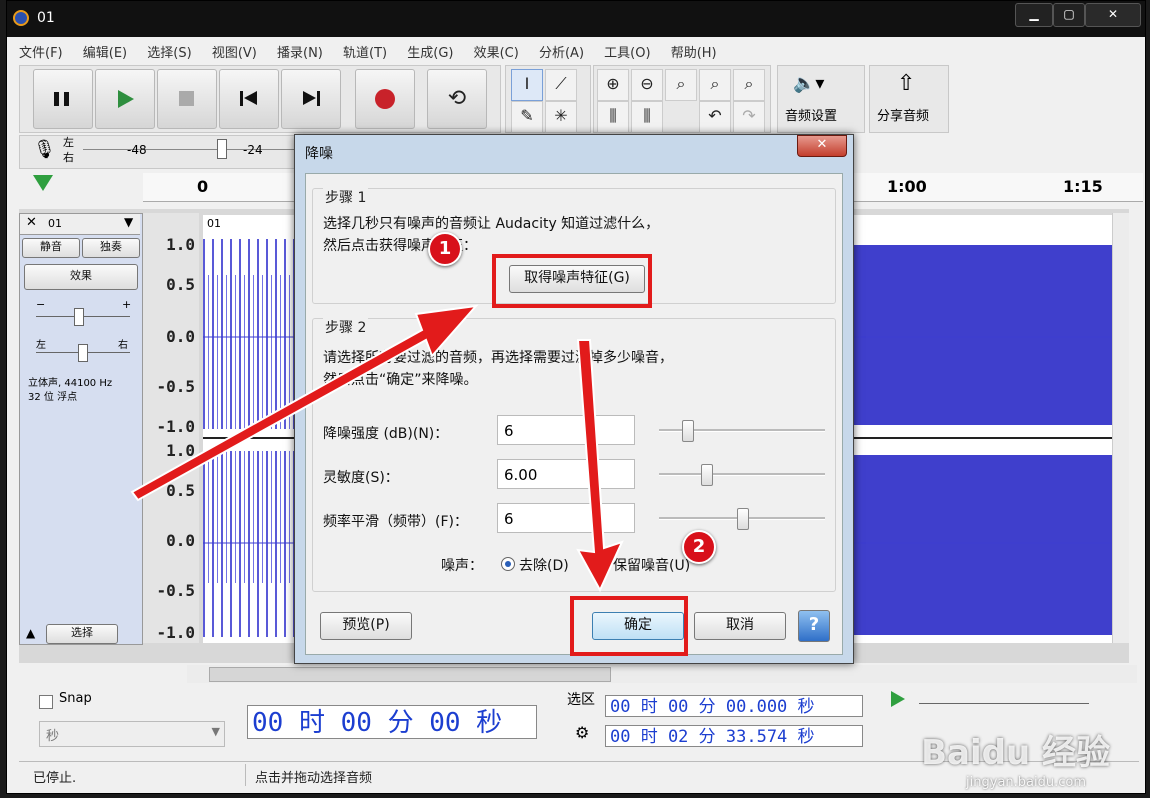 The height and width of the screenshot is (798, 1150). What do you see at coordinates (21, 18) in the screenshot?
I see `audacity-app-icon` at bounding box center [21, 18].